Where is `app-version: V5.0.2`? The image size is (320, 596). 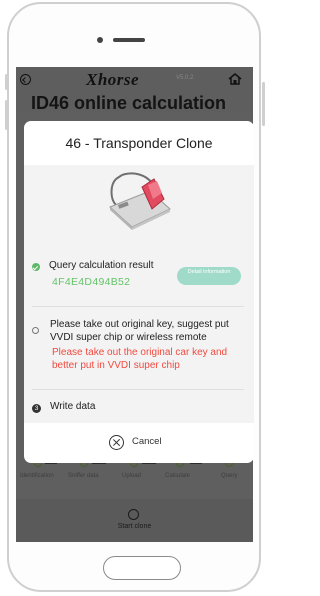
app-version: V5.0.2 is located at coordinates (185, 78).